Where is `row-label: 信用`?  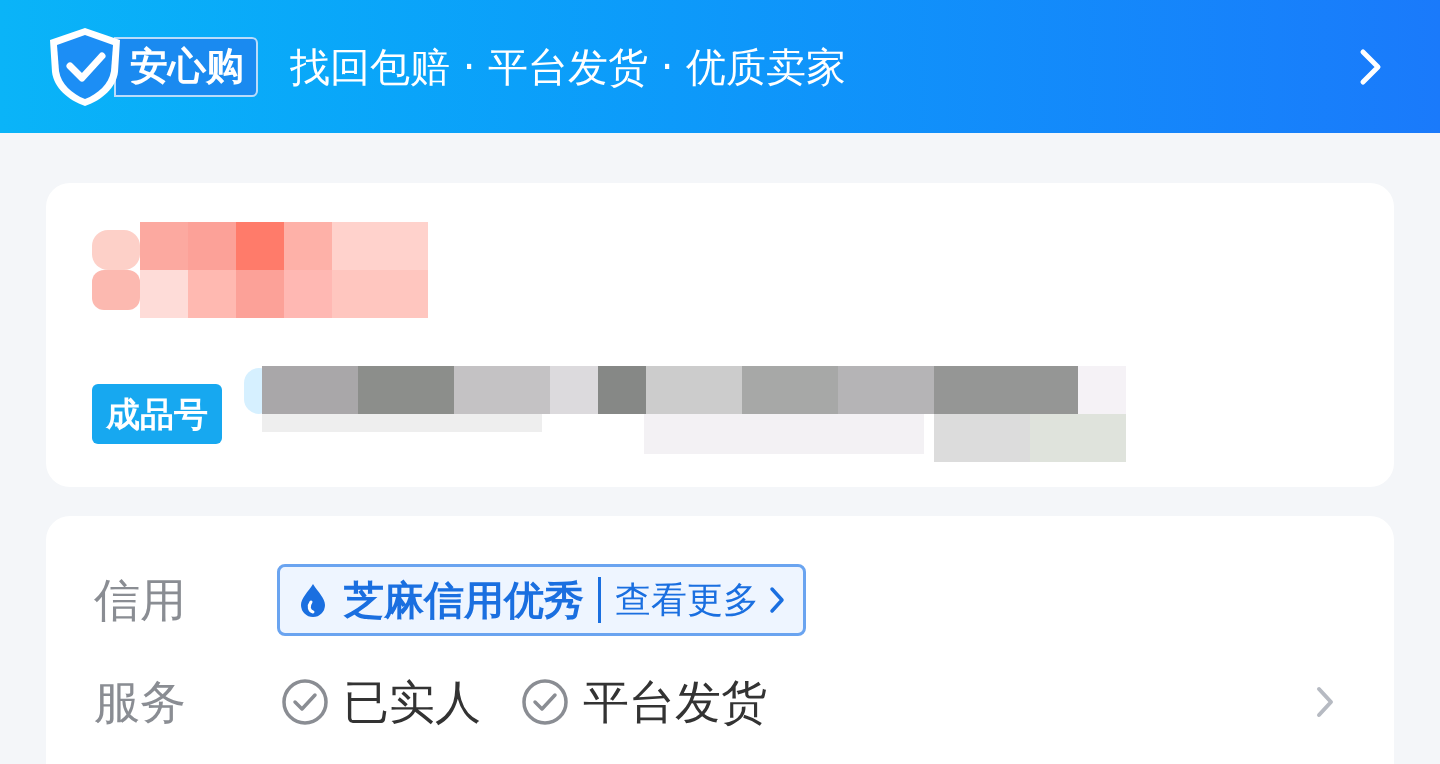
row-label: 信用 is located at coordinates (140, 600).